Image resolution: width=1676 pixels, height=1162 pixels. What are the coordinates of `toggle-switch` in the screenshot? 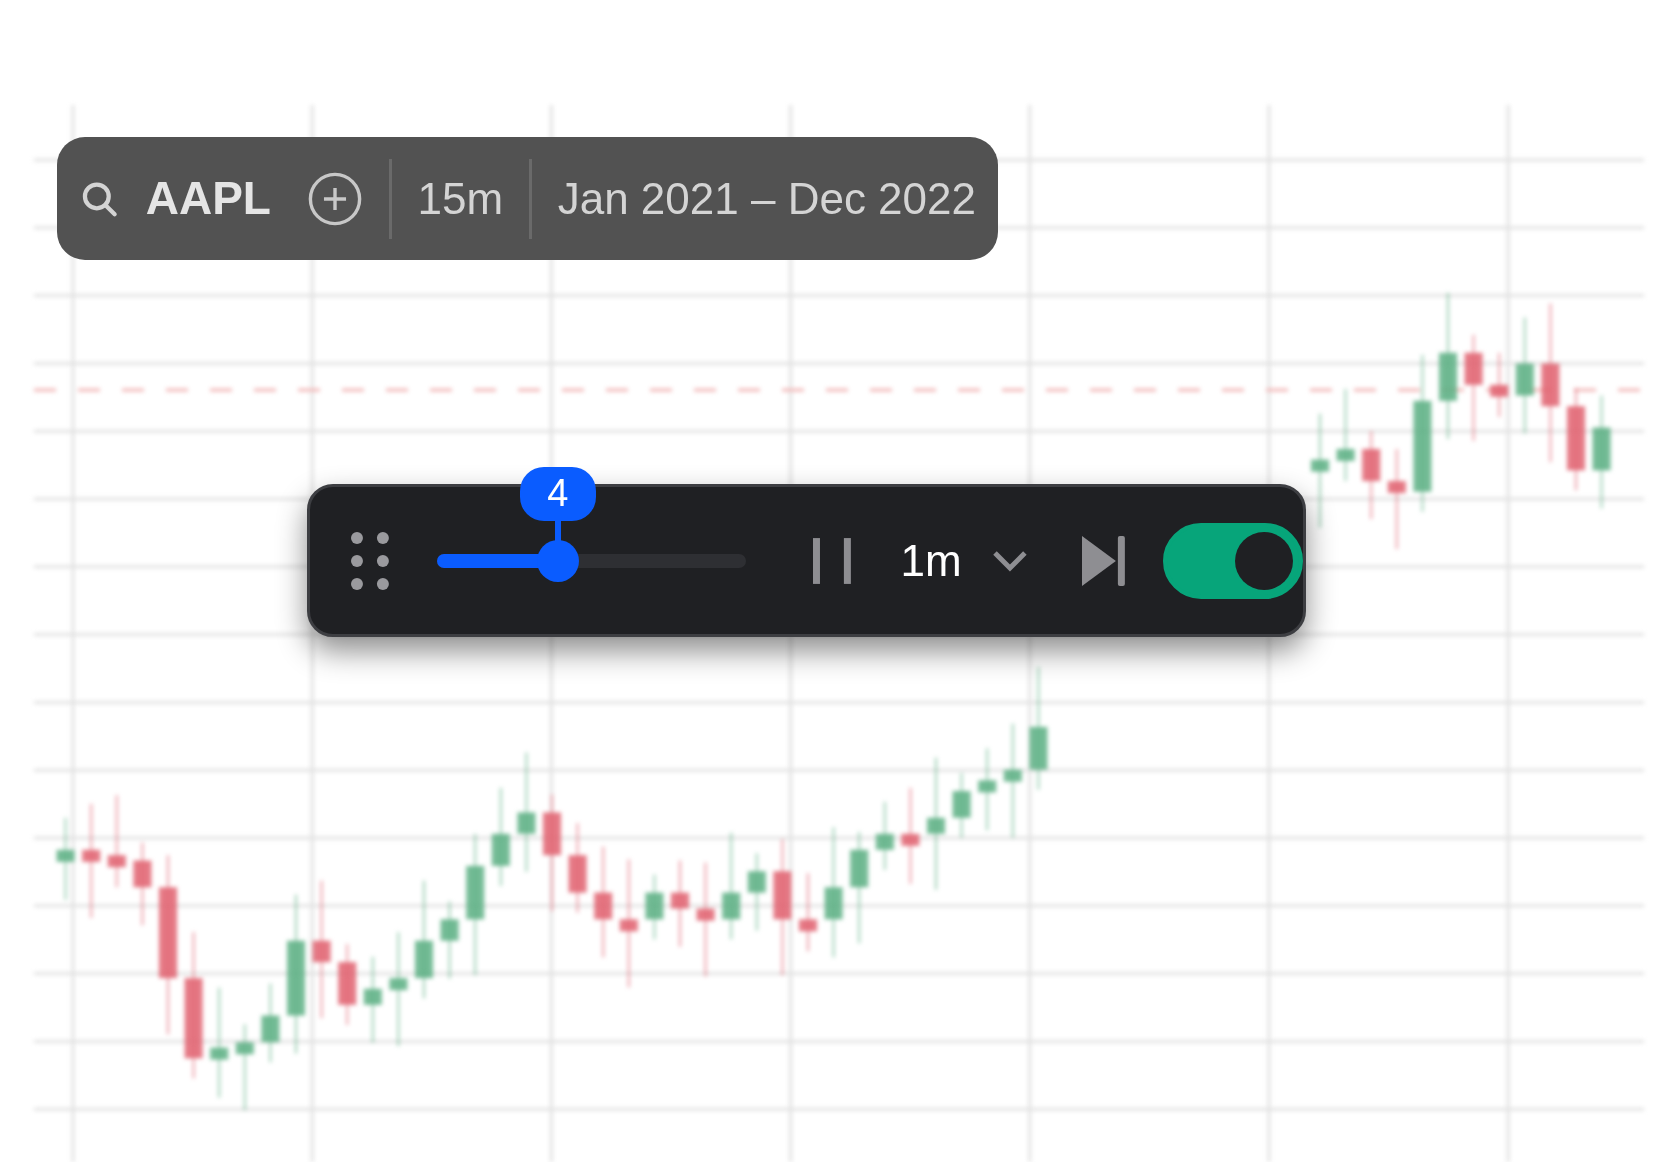 It's located at (1233, 560).